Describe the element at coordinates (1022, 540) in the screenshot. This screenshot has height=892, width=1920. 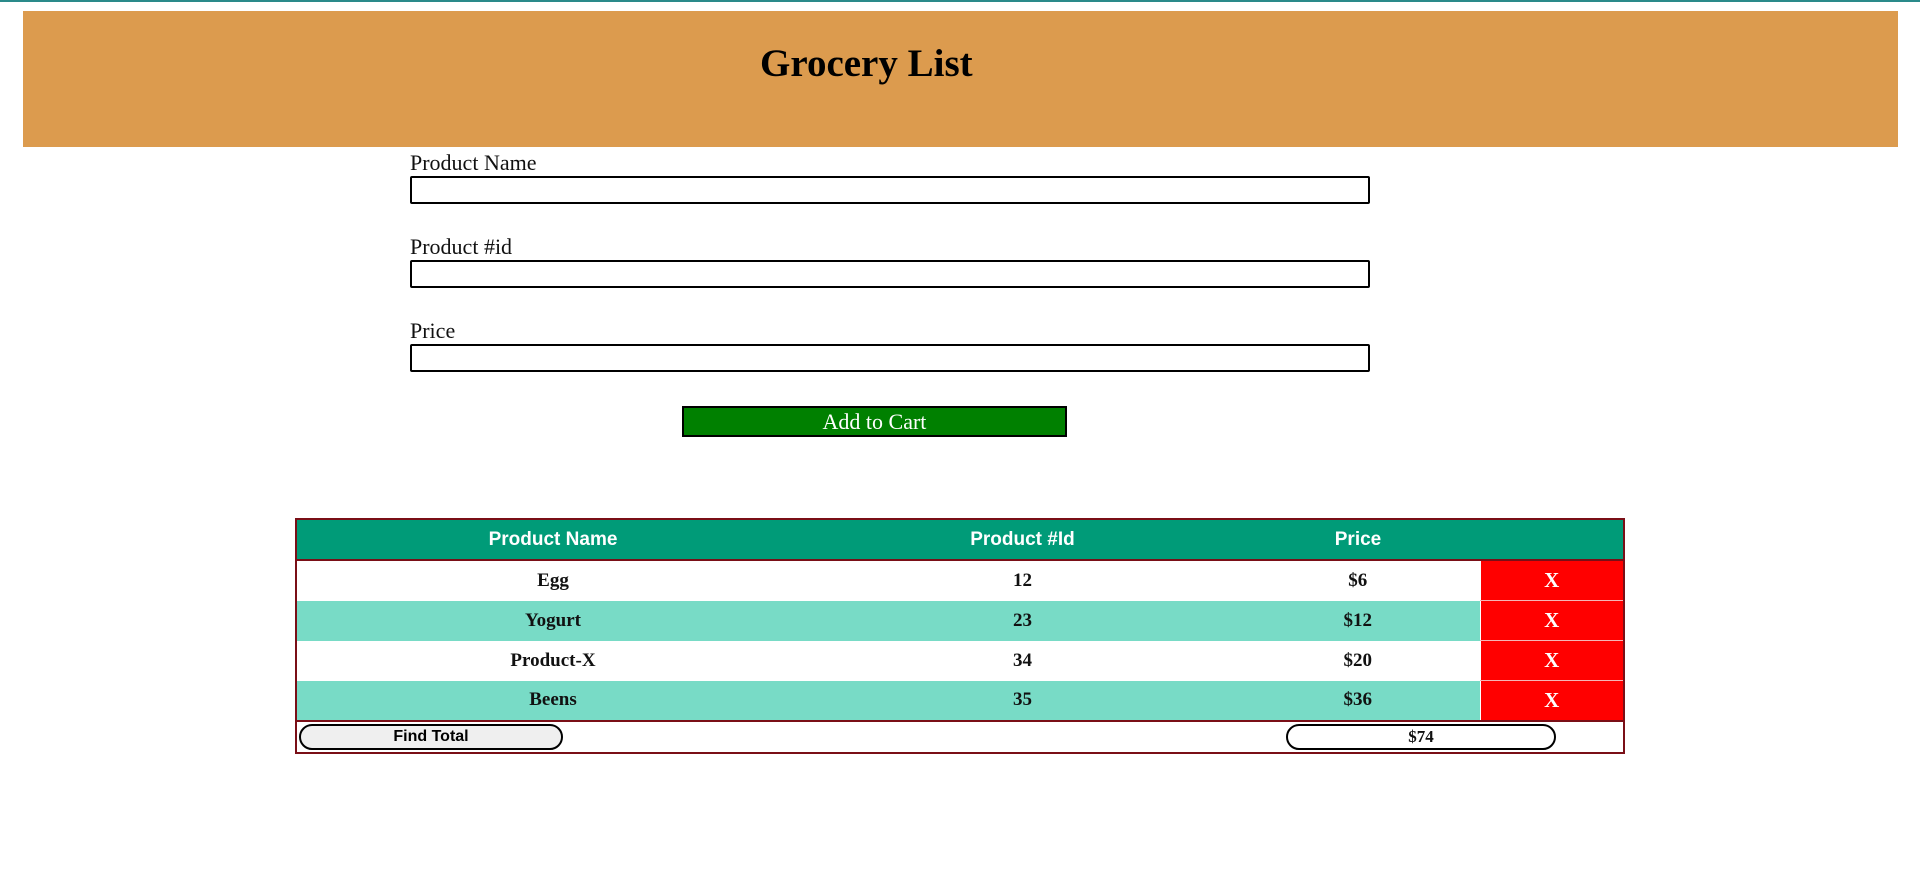
I see `column-header-product-id: Product #Id` at that location.